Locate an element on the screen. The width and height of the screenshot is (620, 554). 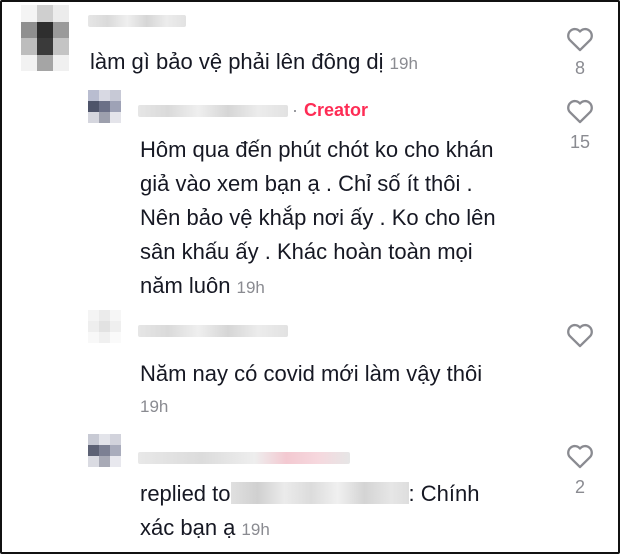
comment-text: replied to : Chính xác bạn ạ 19h is located at coordinates (309, 512).